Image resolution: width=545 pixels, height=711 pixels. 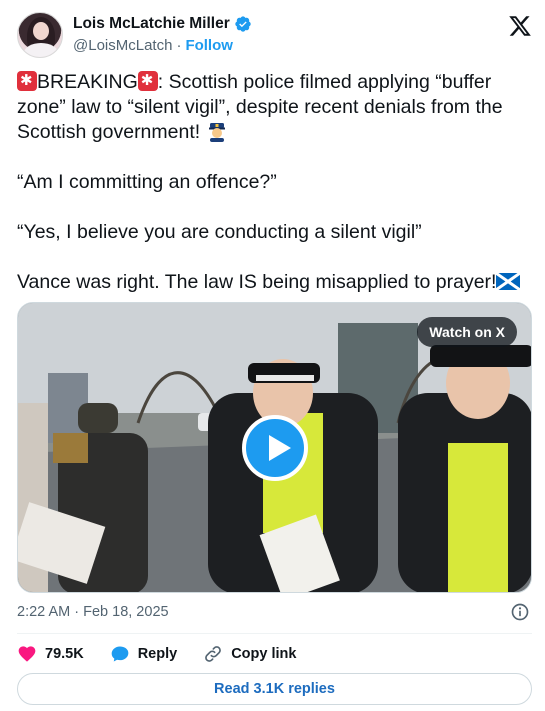 What do you see at coordinates (44, 612) in the screenshot?
I see `tweet-time: 2:22 AM` at bounding box center [44, 612].